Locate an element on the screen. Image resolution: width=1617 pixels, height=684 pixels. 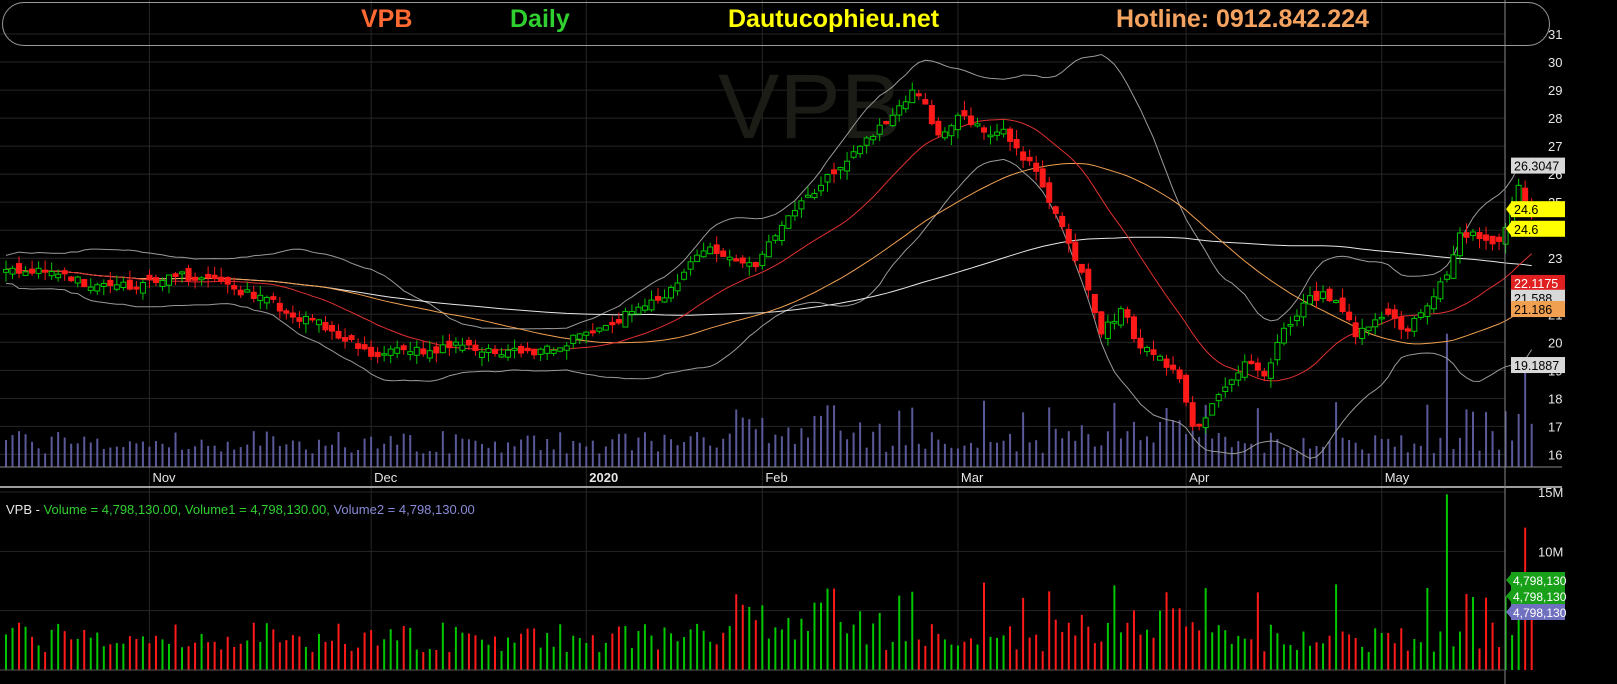
volume-legend-volume2: Volume2 = 4,798,130.00 is located at coordinates (404, 509).